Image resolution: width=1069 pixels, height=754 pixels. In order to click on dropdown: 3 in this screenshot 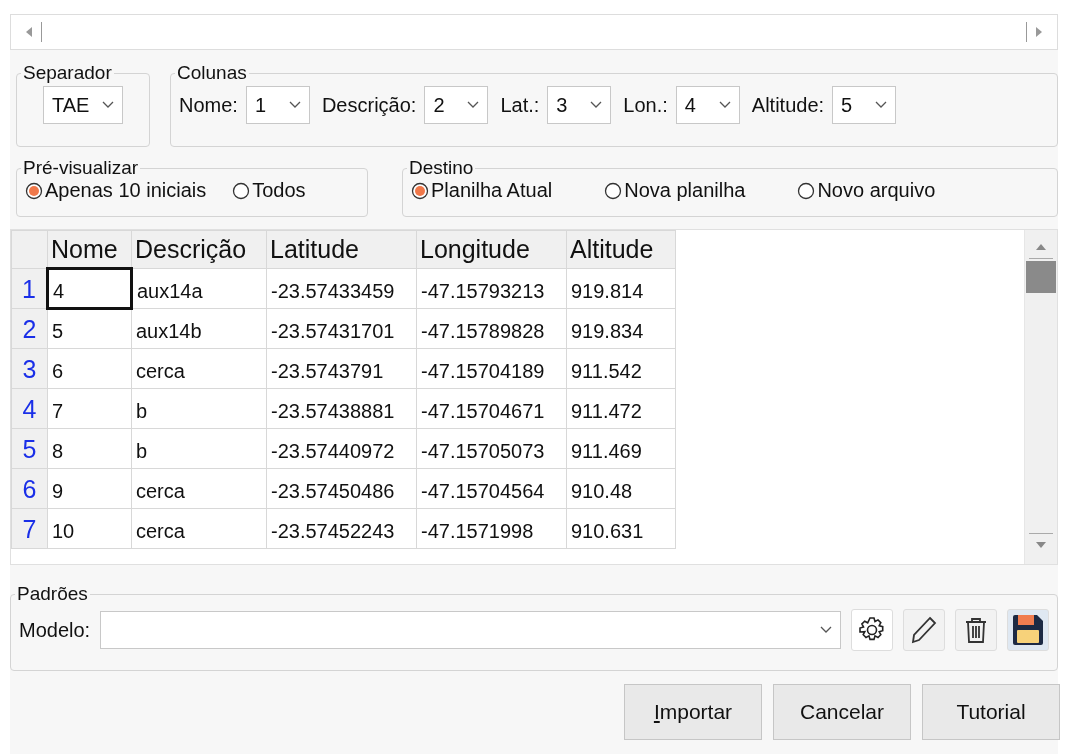, I will do `click(579, 105)`.